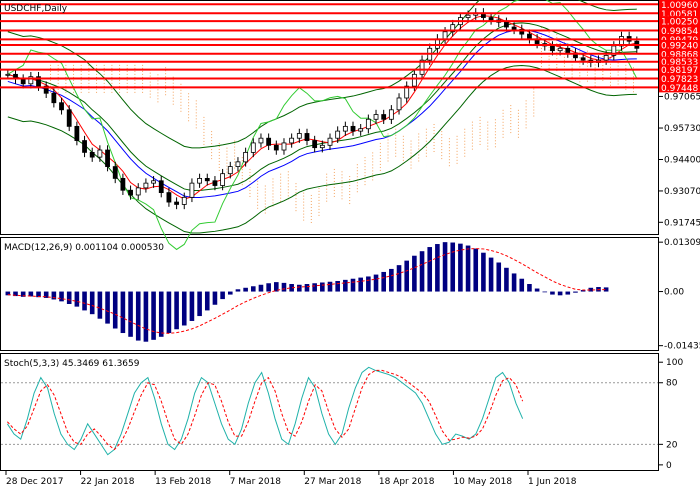 The image size is (700, 488). I want to click on stoch-tick-label: 100, so click(674, 363).